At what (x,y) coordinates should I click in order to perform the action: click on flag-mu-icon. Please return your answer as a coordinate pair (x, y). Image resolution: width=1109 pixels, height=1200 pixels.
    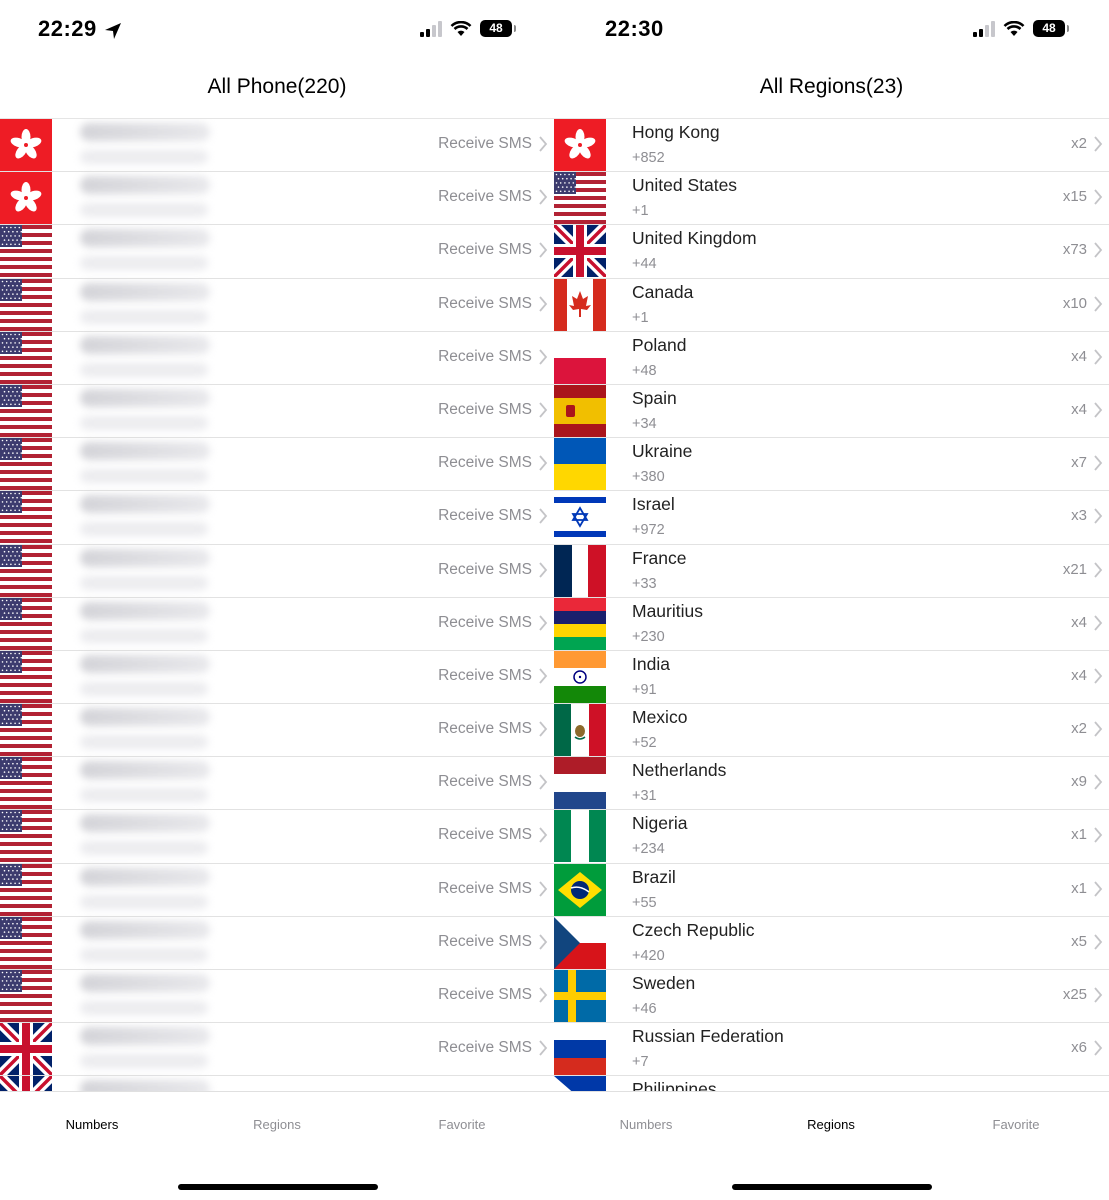
    Looking at the image, I should click on (580, 623).